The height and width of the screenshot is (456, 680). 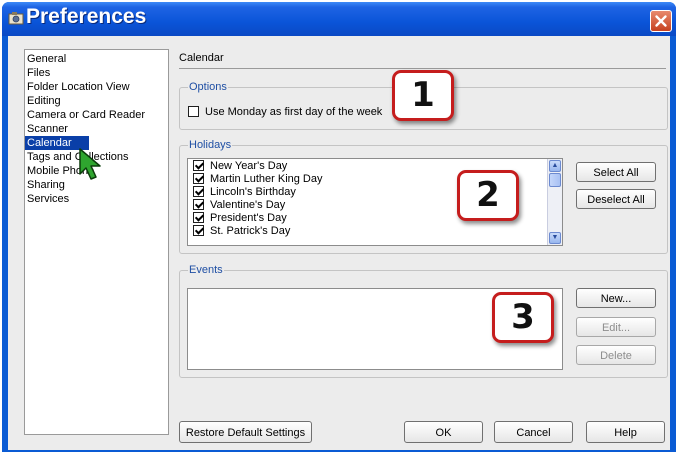 I want to click on section-divider, so click(x=422, y=68).